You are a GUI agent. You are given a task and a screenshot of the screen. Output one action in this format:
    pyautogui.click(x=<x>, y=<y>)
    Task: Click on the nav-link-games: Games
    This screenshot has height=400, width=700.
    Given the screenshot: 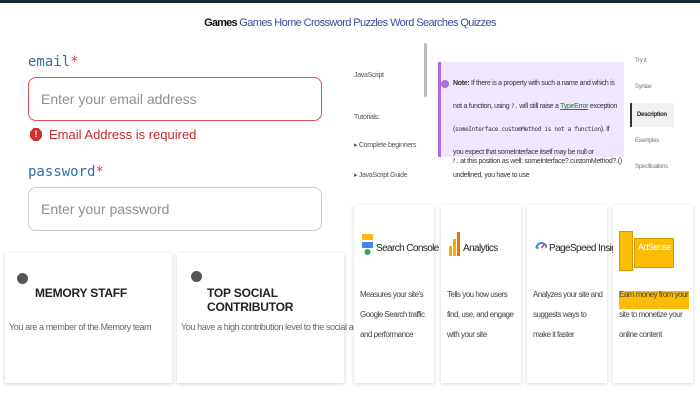 What is the action you would take?
    pyautogui.click(x=255, y=23)
    